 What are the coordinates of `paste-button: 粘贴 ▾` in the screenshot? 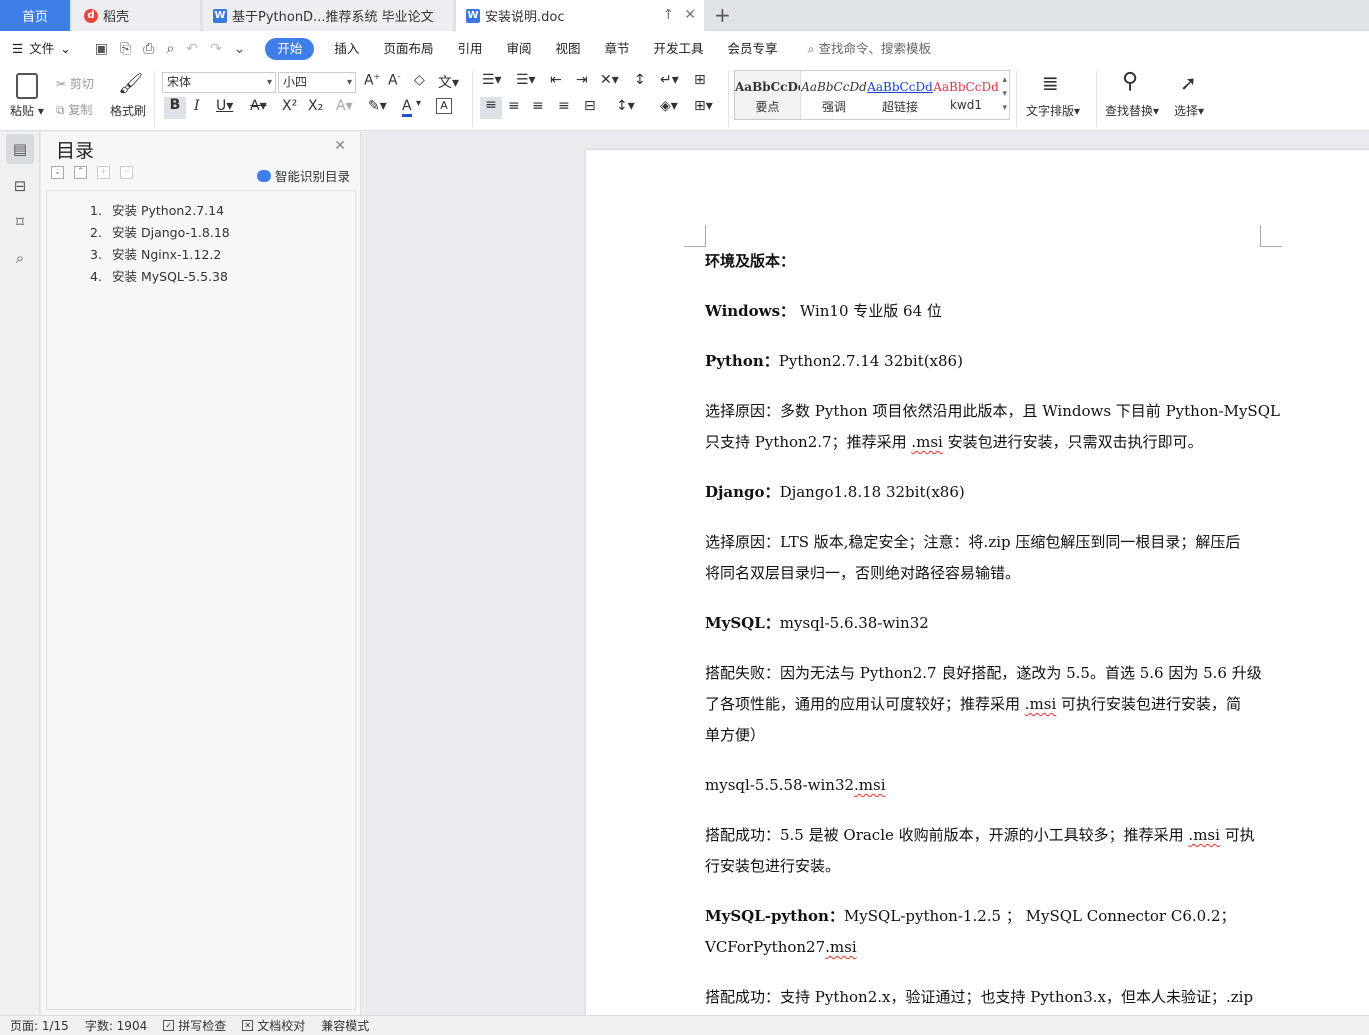 It's located at (27, 110).